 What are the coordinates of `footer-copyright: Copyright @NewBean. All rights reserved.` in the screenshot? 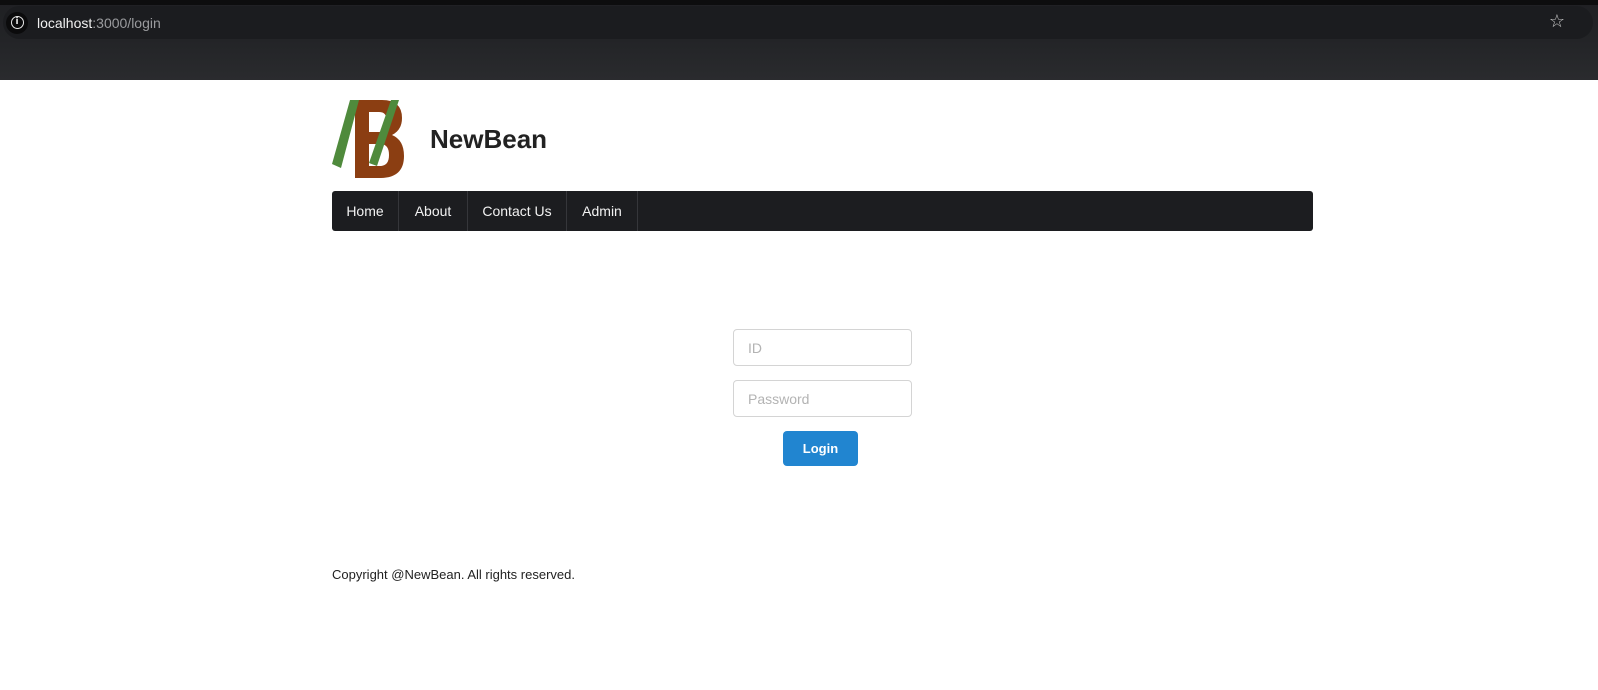 It's located at (453, 574).